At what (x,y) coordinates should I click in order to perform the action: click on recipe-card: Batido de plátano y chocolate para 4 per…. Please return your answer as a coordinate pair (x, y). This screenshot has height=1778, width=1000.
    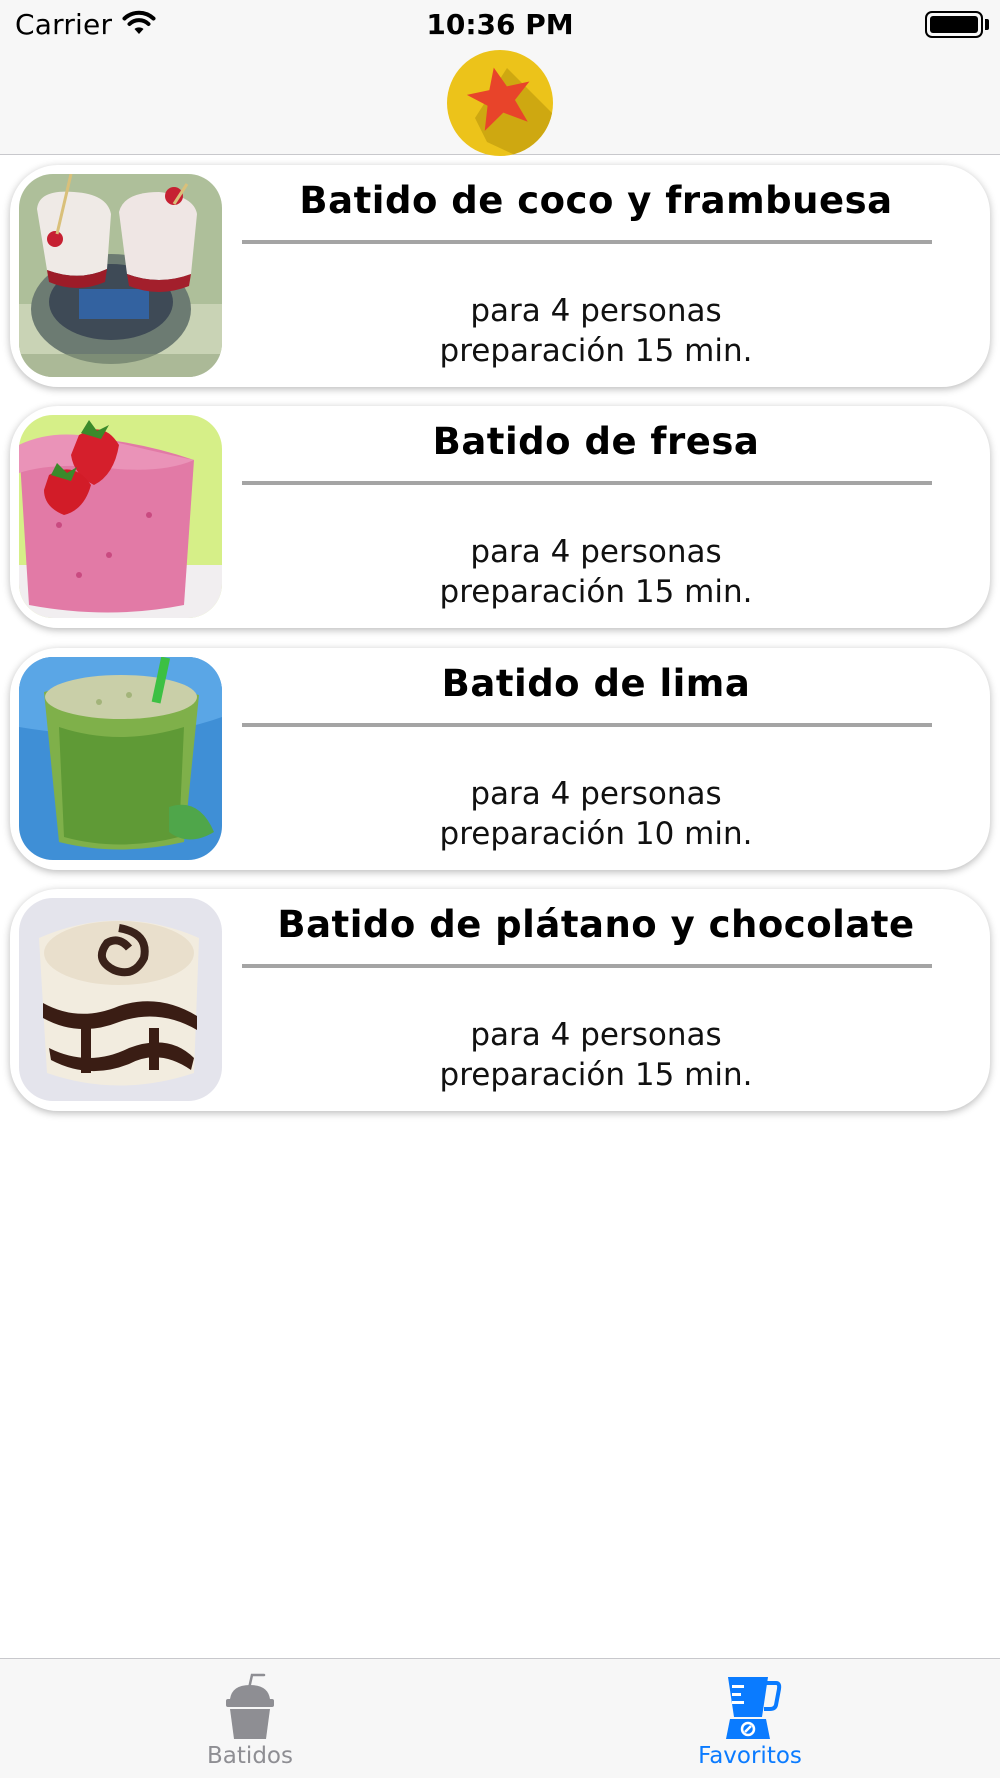
    Looking at the image, I should click on (500, 1000).